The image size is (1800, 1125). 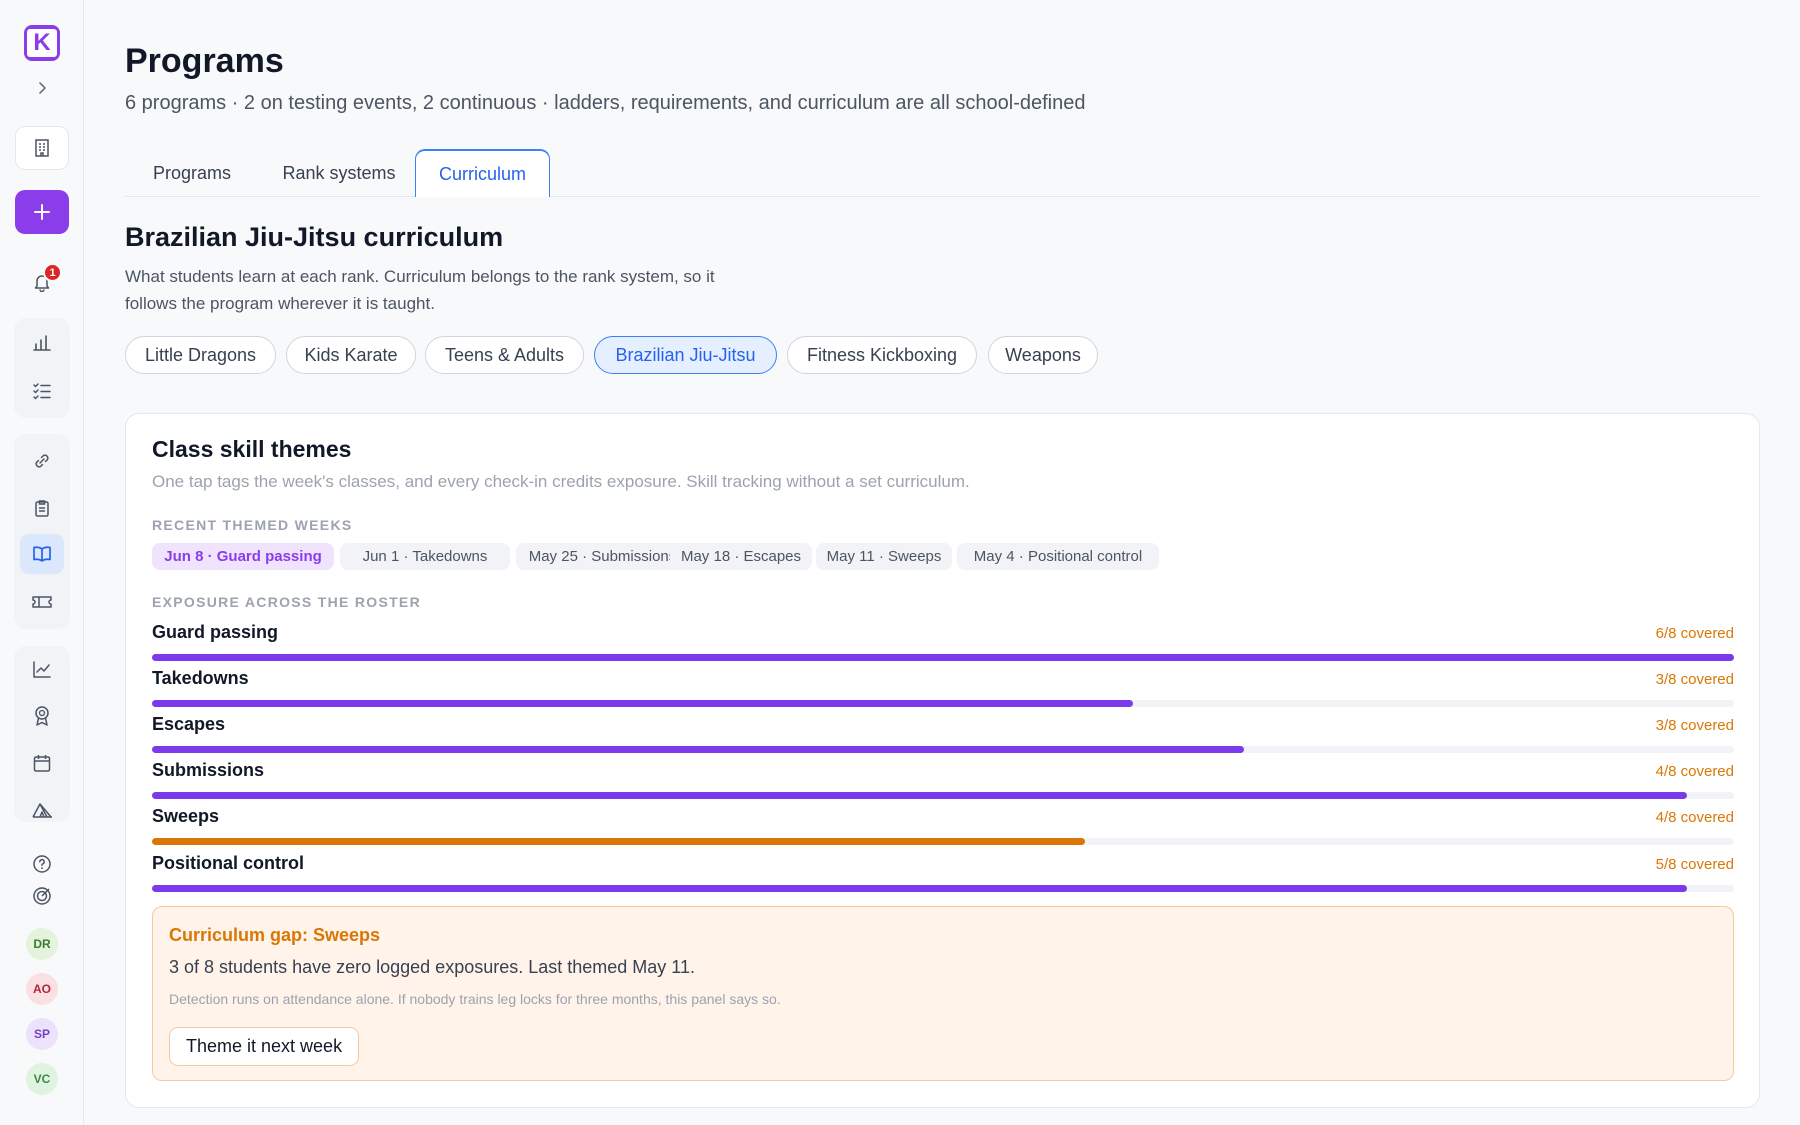 What do you see at coordinates (1694, 864) in the screenshot?
I see `skill-coverage: 5/8 covered` at bounding box center [1694, 864].